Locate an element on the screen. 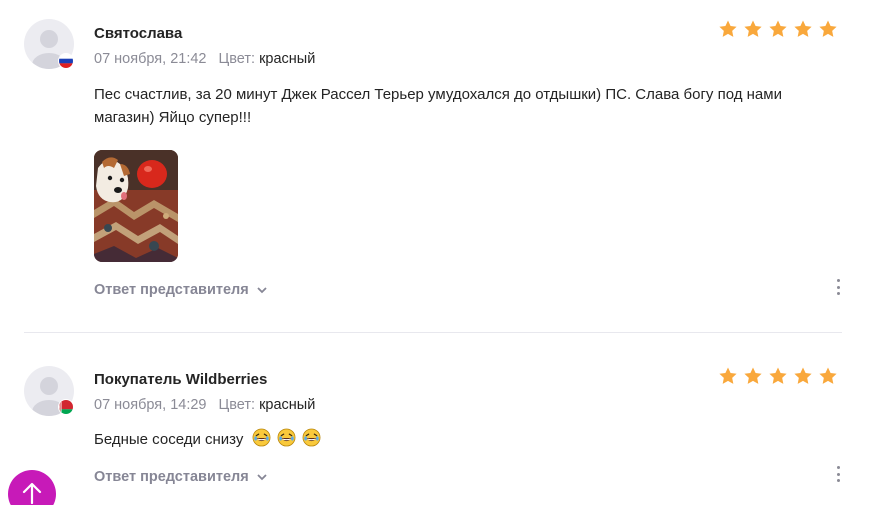  arrow-up-icon is located at coordinates (32, 493).